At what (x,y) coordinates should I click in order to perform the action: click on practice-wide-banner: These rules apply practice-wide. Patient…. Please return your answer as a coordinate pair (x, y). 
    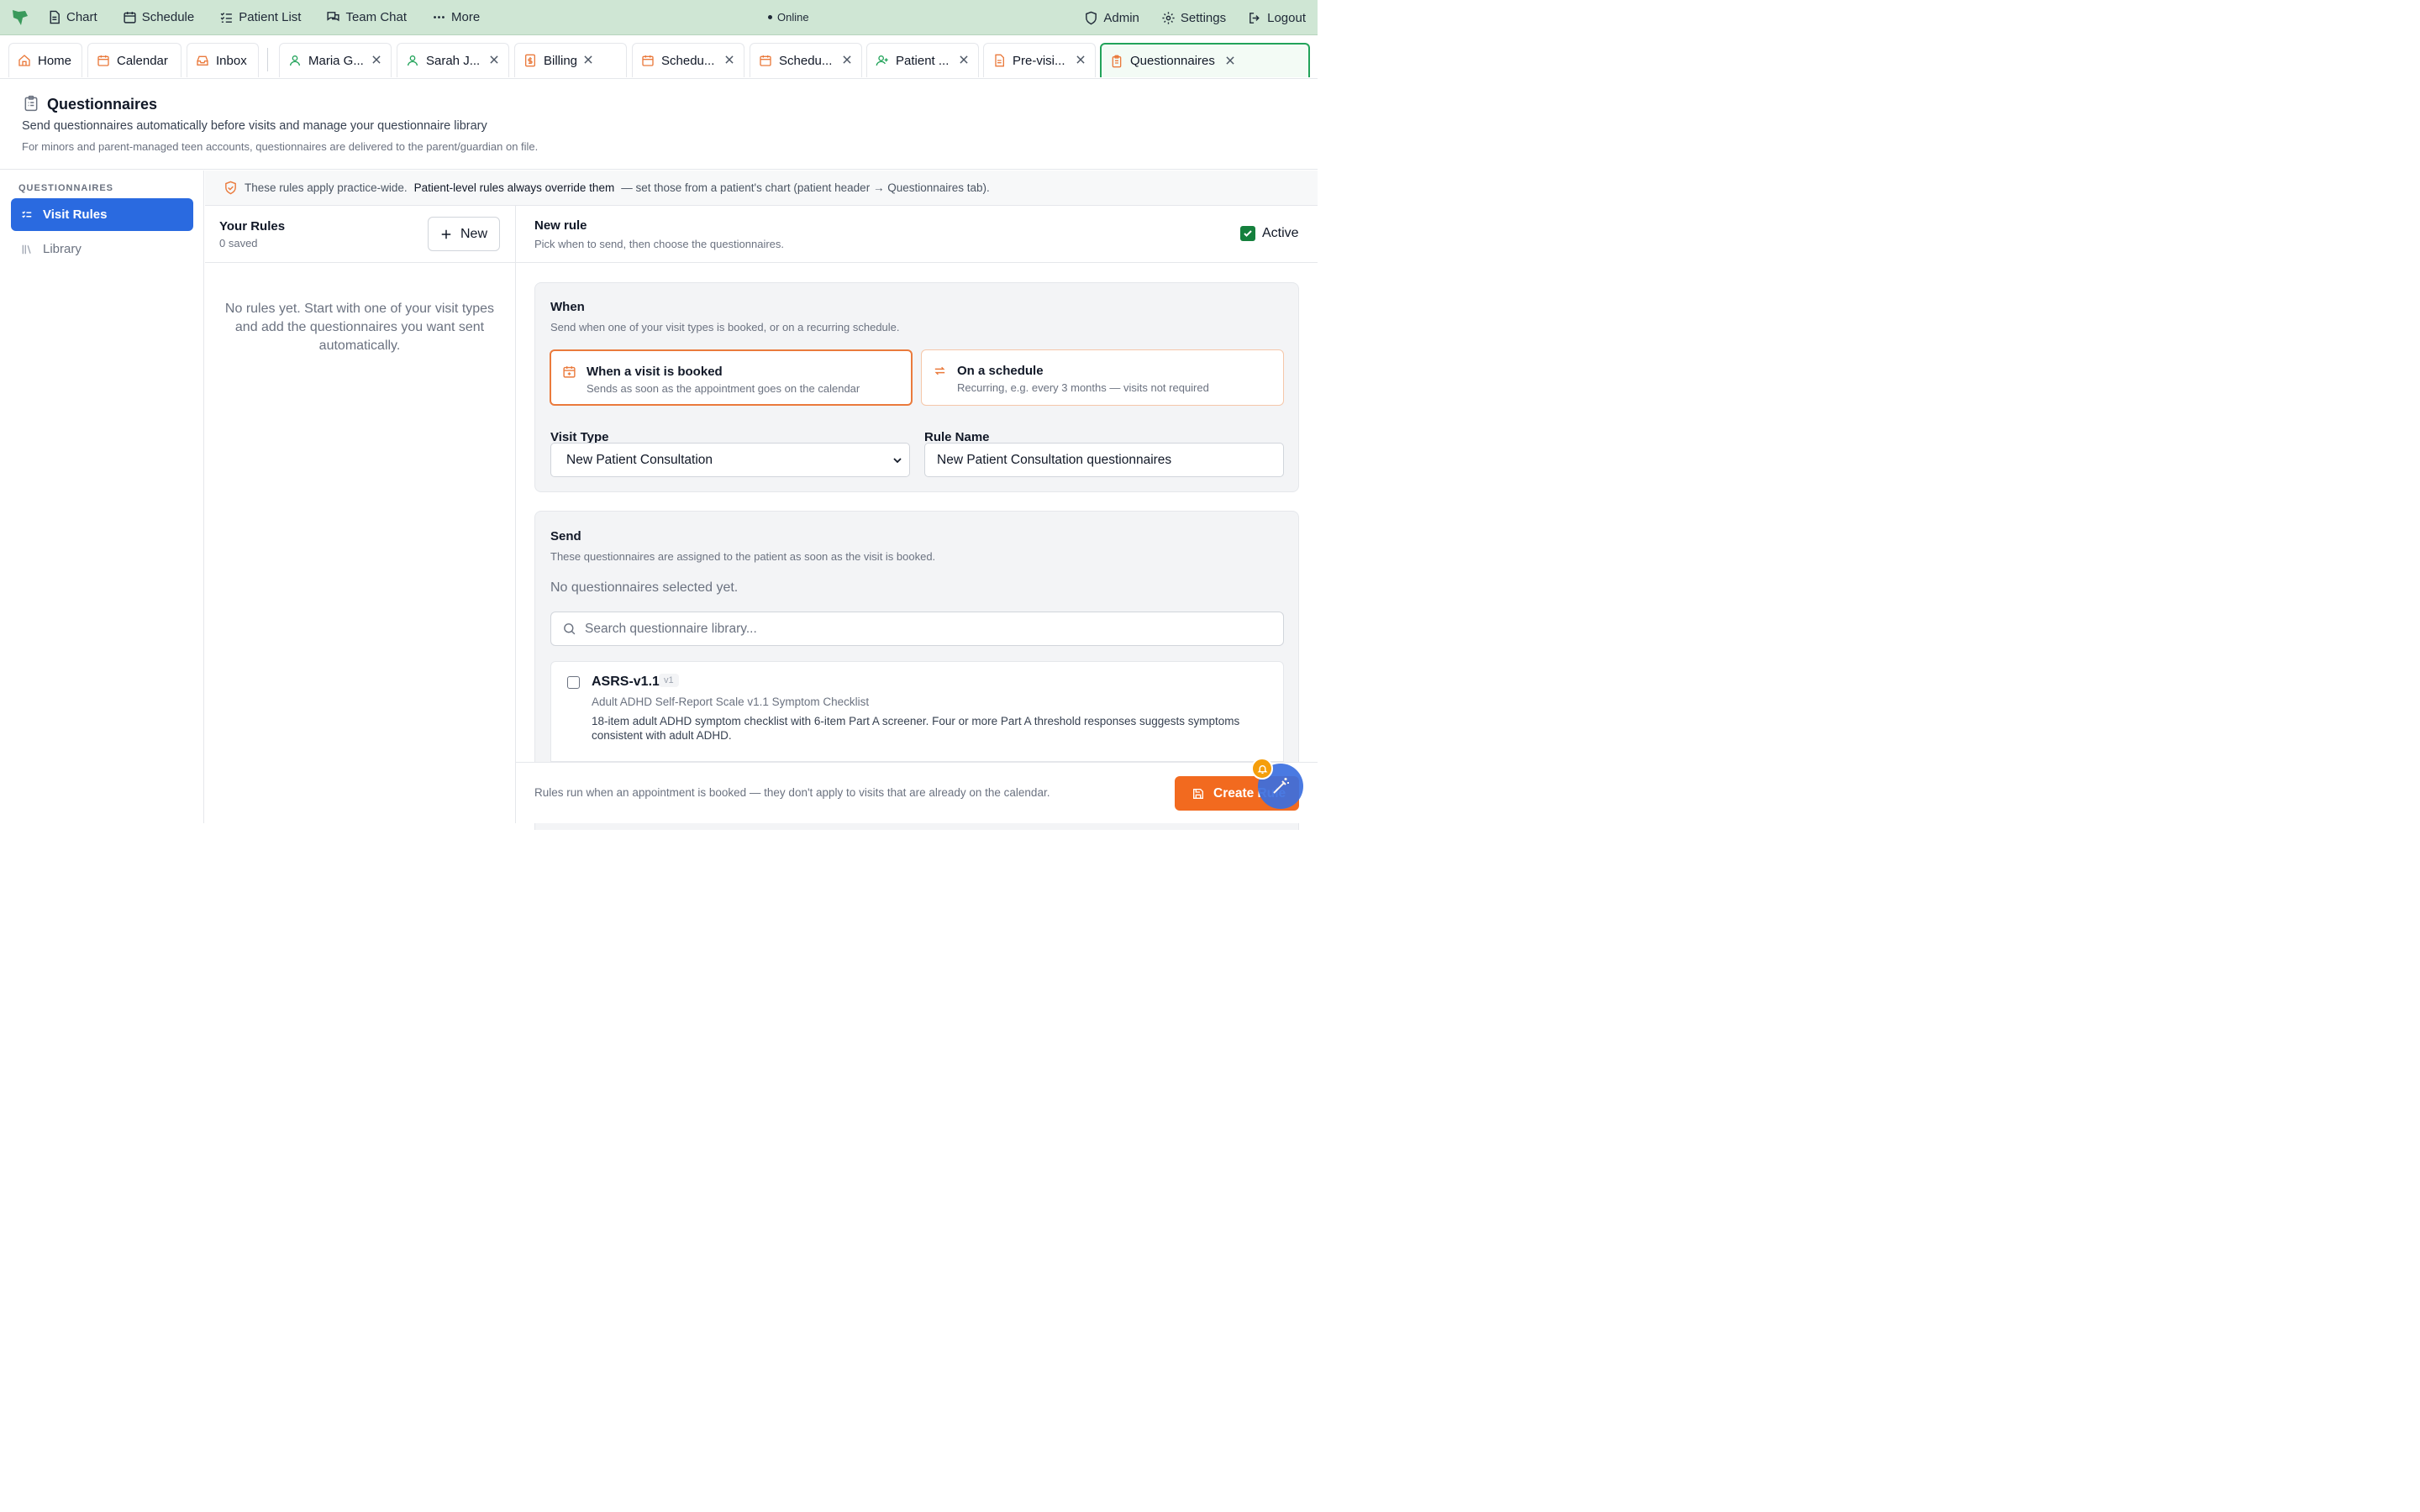
    Looking at the image, I should click on (762, 188).